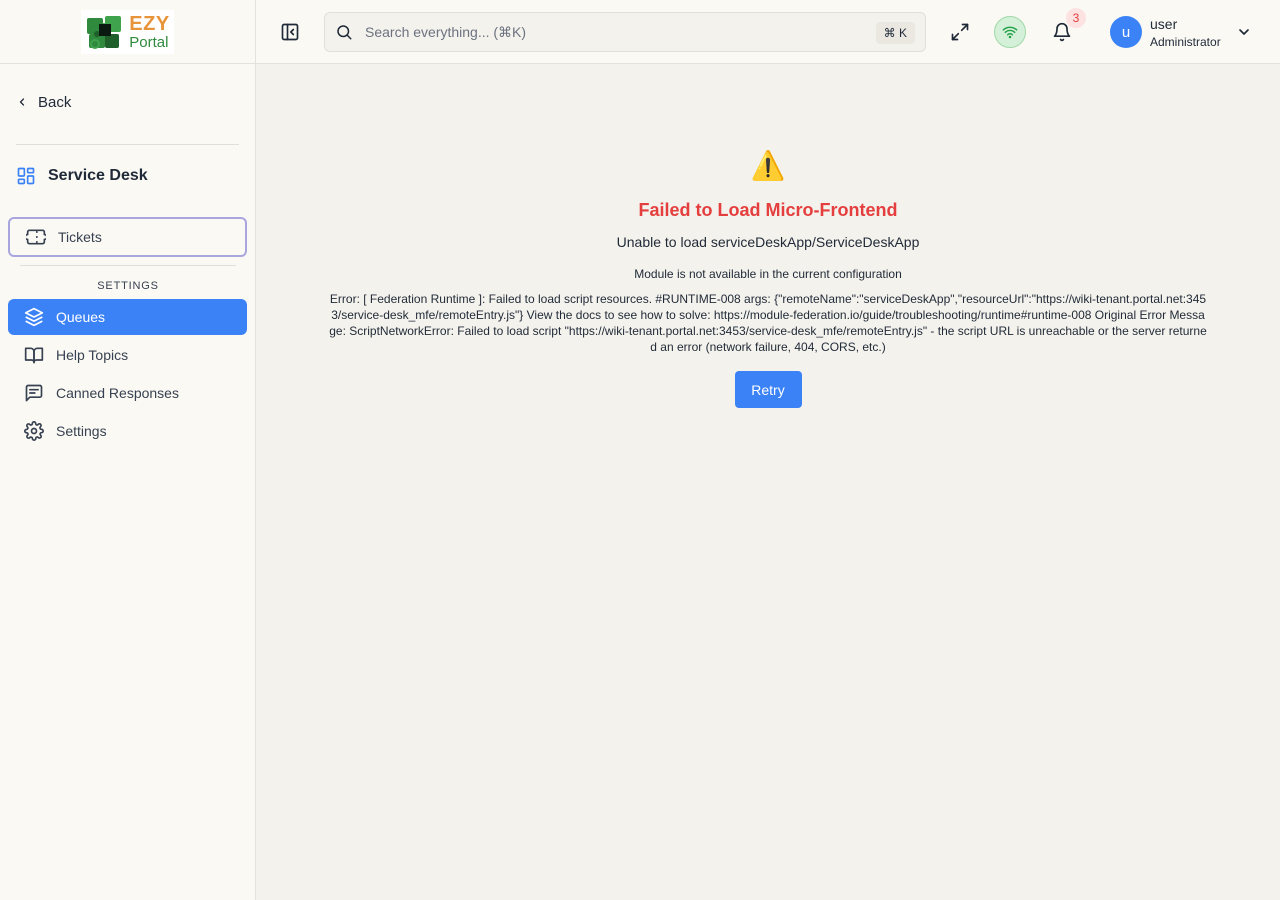 This screenshot has height=900, width=1280. Describe the element at coordinates (98, 175) in the screenshot. I see `section-title: Service Desk` at that location.